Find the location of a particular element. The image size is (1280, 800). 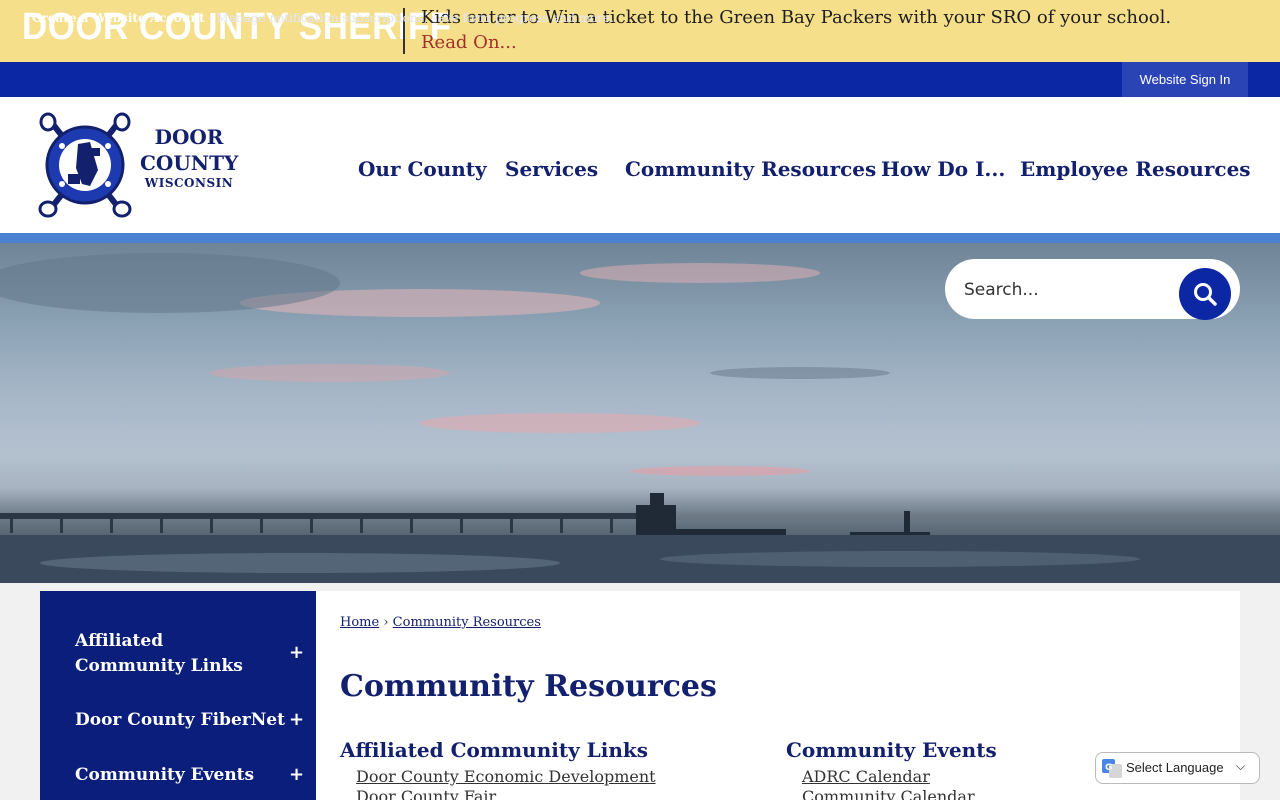

sidebar-item-door-county-fibernet: Door County FiberNet is located at coordinates (180, 720).